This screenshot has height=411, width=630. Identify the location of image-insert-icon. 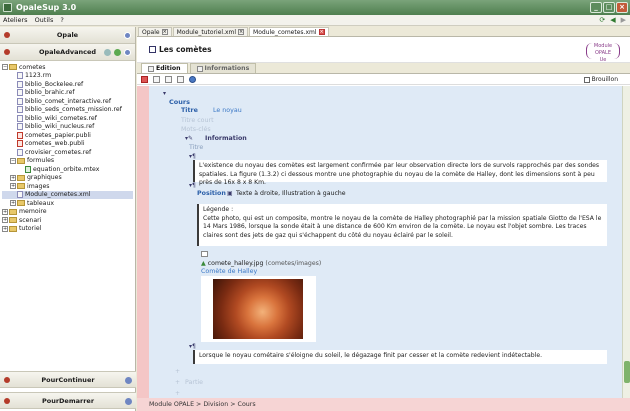
(204, 254).